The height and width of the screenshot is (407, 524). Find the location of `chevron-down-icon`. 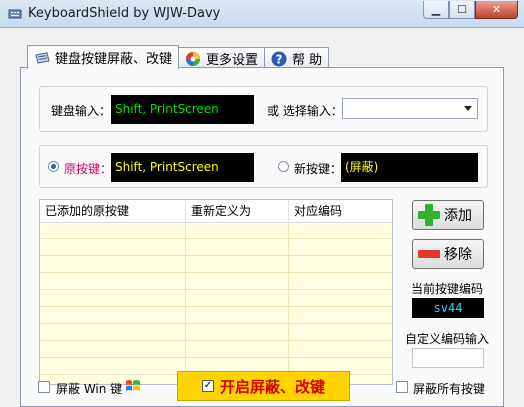

chevron-down-icon is located at coordinates (468, 108).